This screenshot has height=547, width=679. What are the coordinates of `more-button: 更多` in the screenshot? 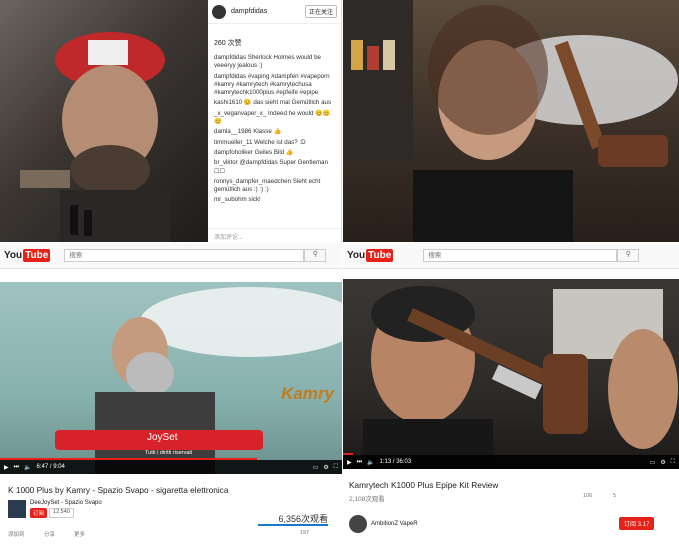 It's located at (79, 534).